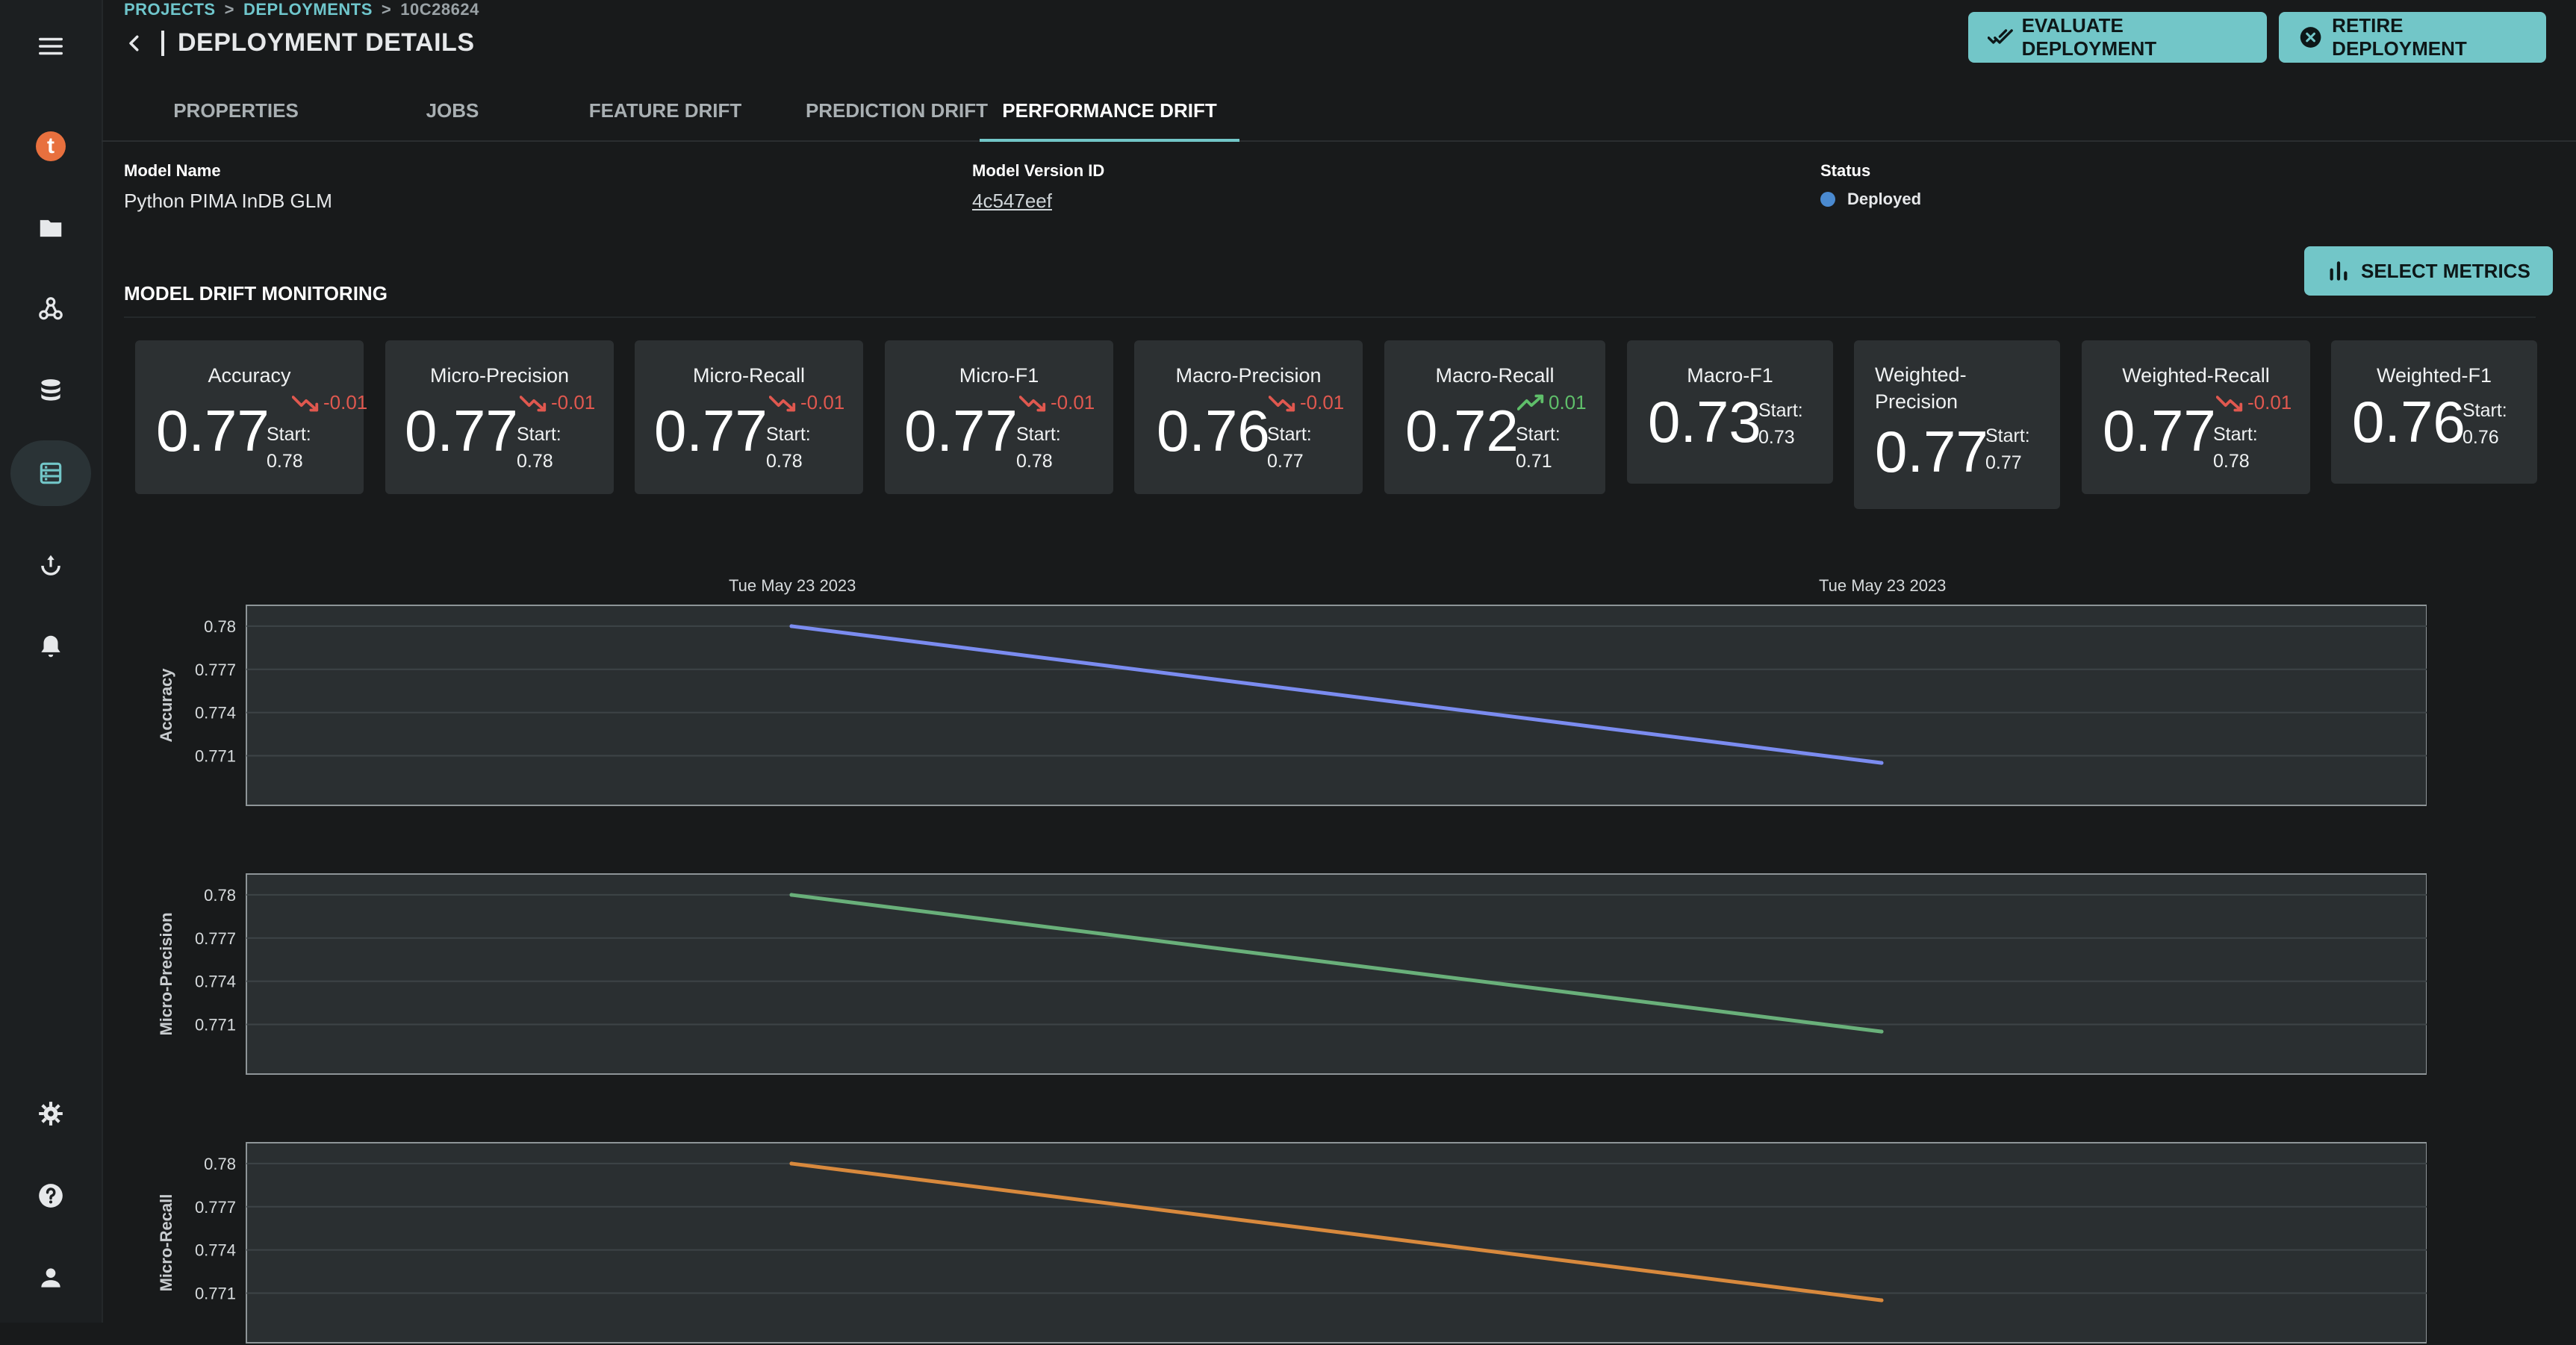 This screenshot has height=1345, width=2576. I want to click on metric-name: Micro-Precision, so click(499, 375).